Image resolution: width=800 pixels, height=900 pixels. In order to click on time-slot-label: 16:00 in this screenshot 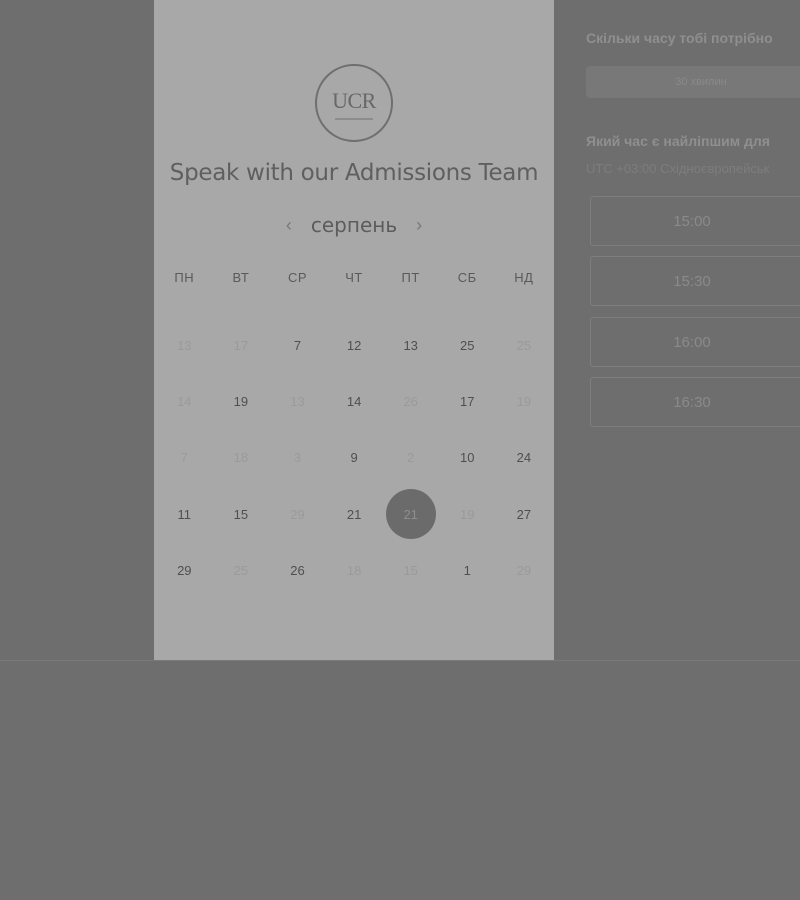, I will do `click(692, 342)`.